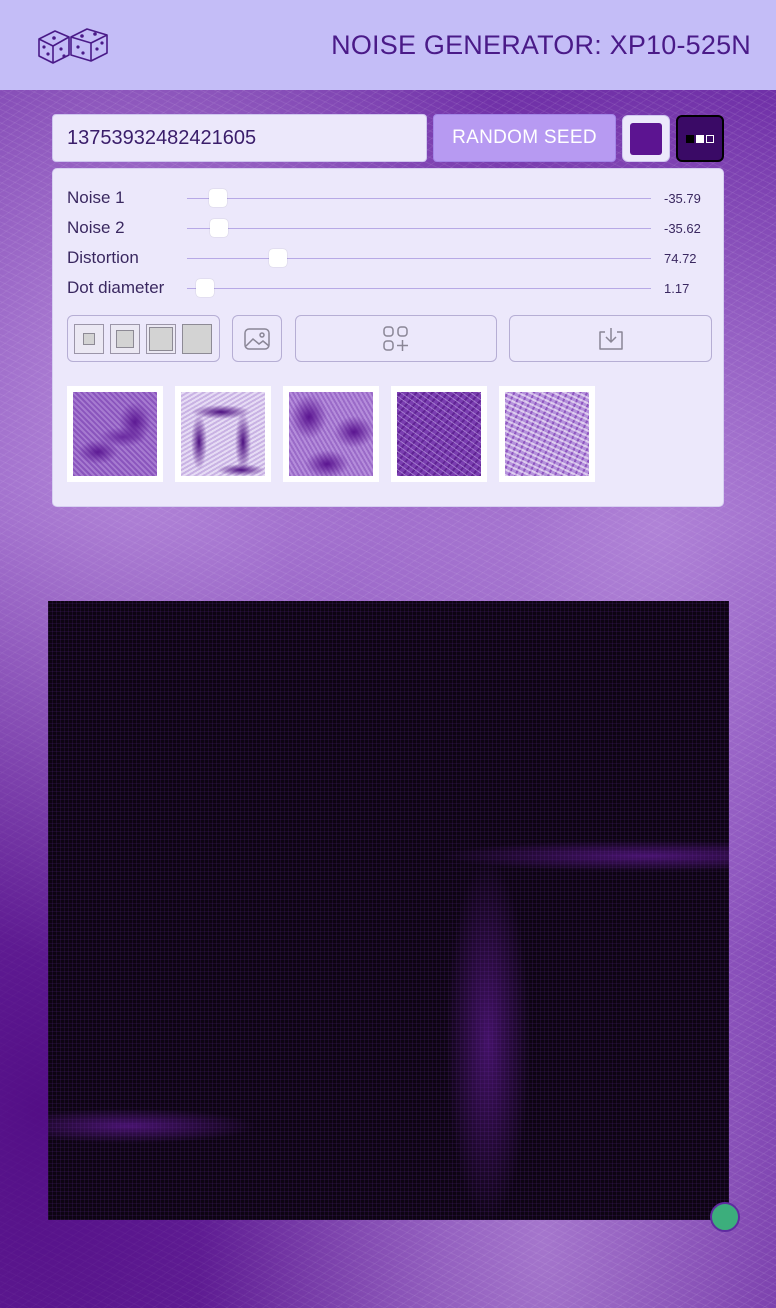 Image resolution: width=776 pixels, height=1308 pixels. Describe the element at coordinates (680, 258) in the screenshot. I see `slider-value: 74.72` at that location.